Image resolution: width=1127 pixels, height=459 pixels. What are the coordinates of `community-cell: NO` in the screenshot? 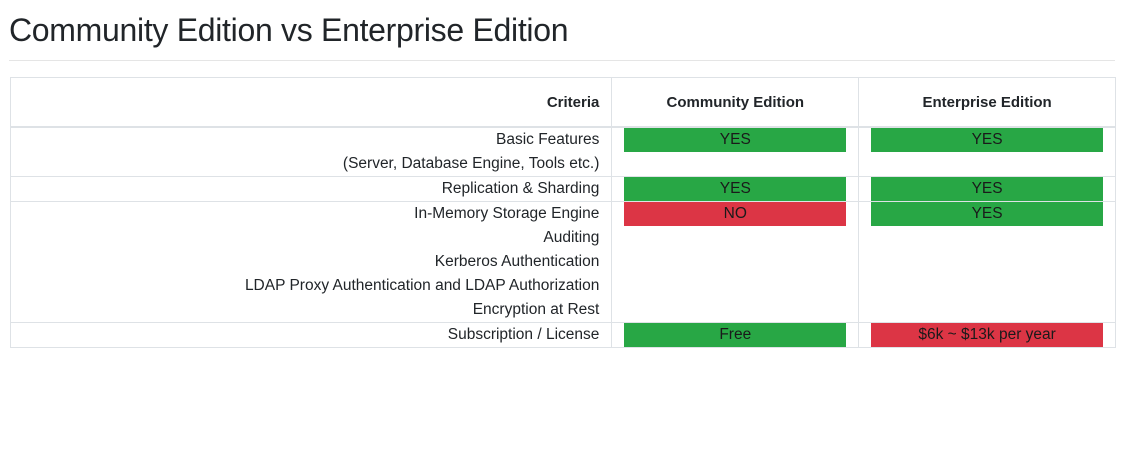 It's located at (735, 262).